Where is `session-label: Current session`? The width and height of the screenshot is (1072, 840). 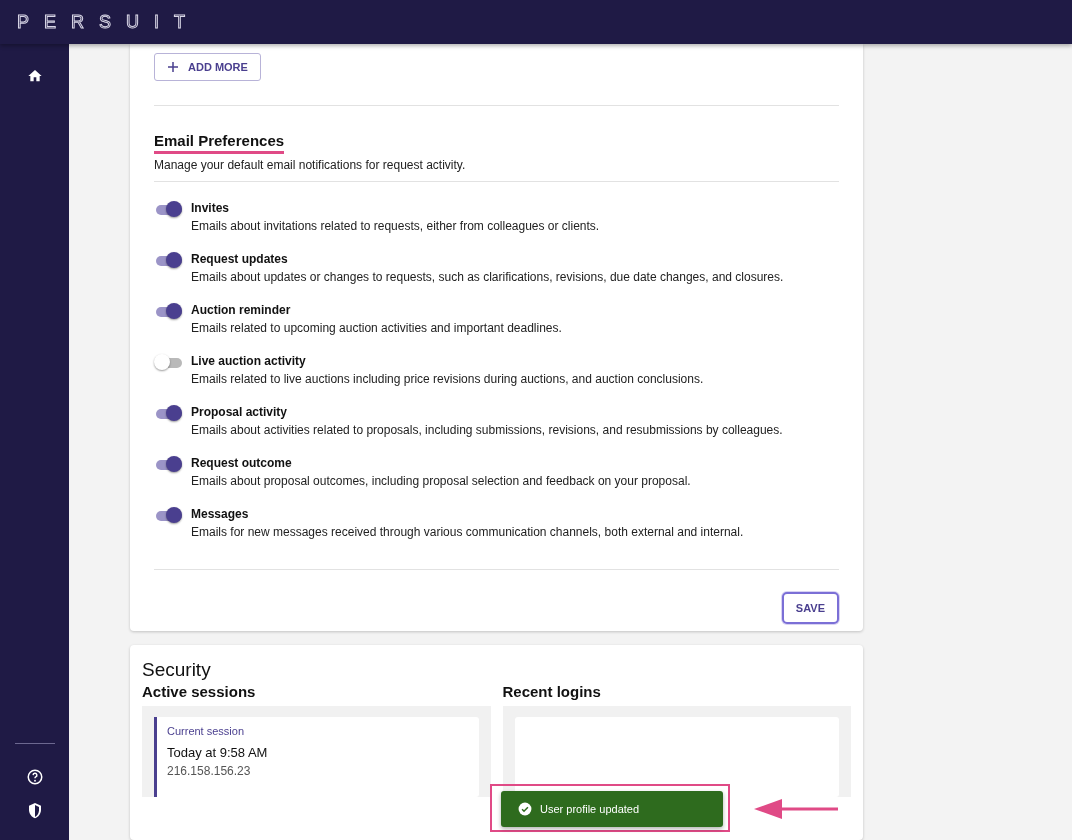 session-label: Current session is located at coordinates (206, 731).